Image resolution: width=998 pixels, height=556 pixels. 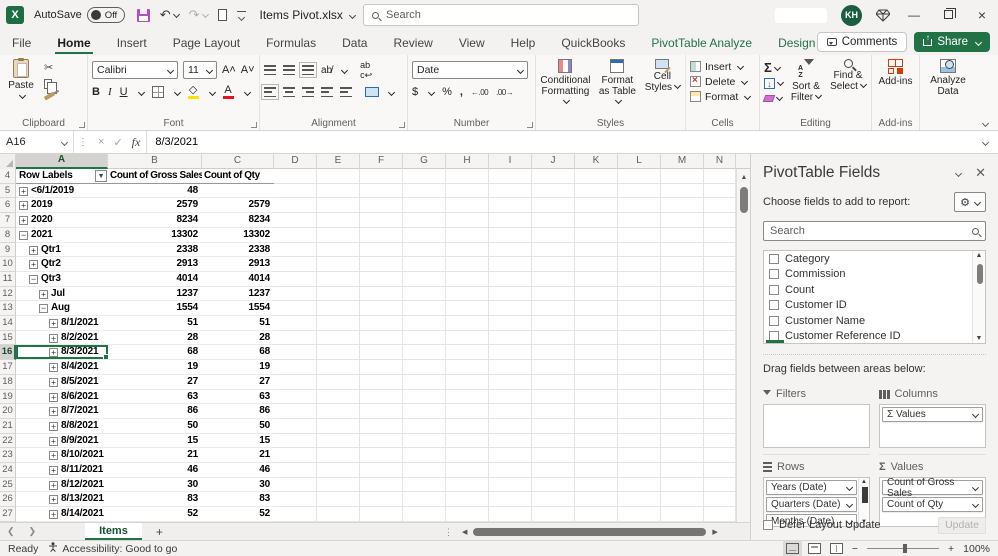 I want to click on row-header-22: 22, so click(x=8, y=441).